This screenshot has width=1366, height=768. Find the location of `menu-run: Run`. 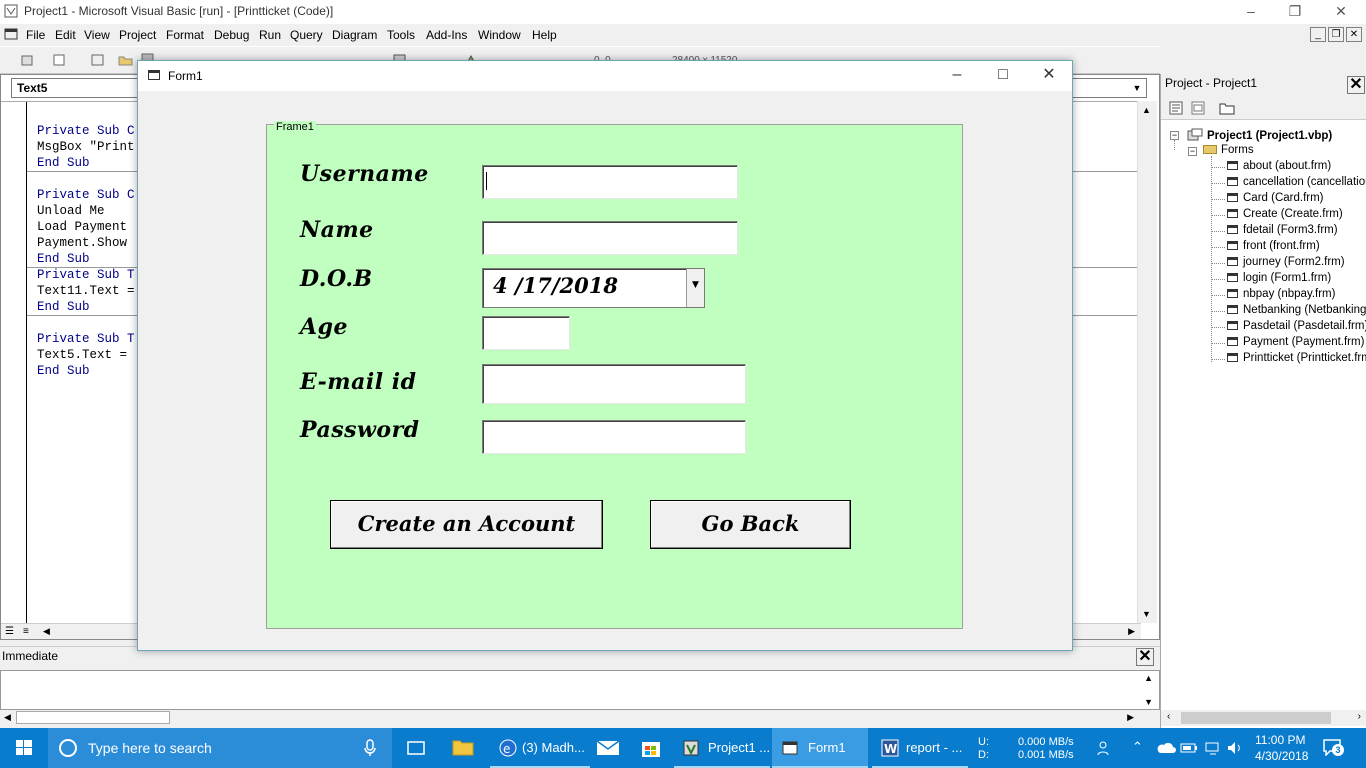

menu-run: Run is located at coordinates (270, 35).